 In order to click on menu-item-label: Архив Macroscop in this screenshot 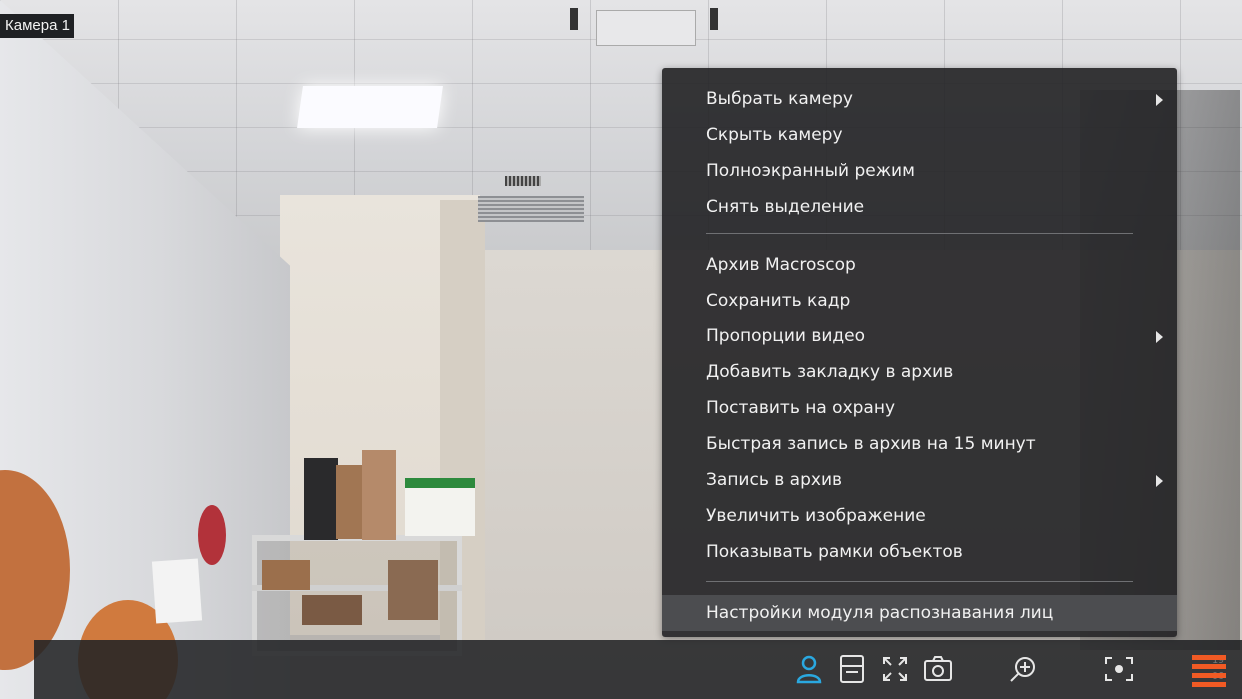, I will do `click(781, 265)`.